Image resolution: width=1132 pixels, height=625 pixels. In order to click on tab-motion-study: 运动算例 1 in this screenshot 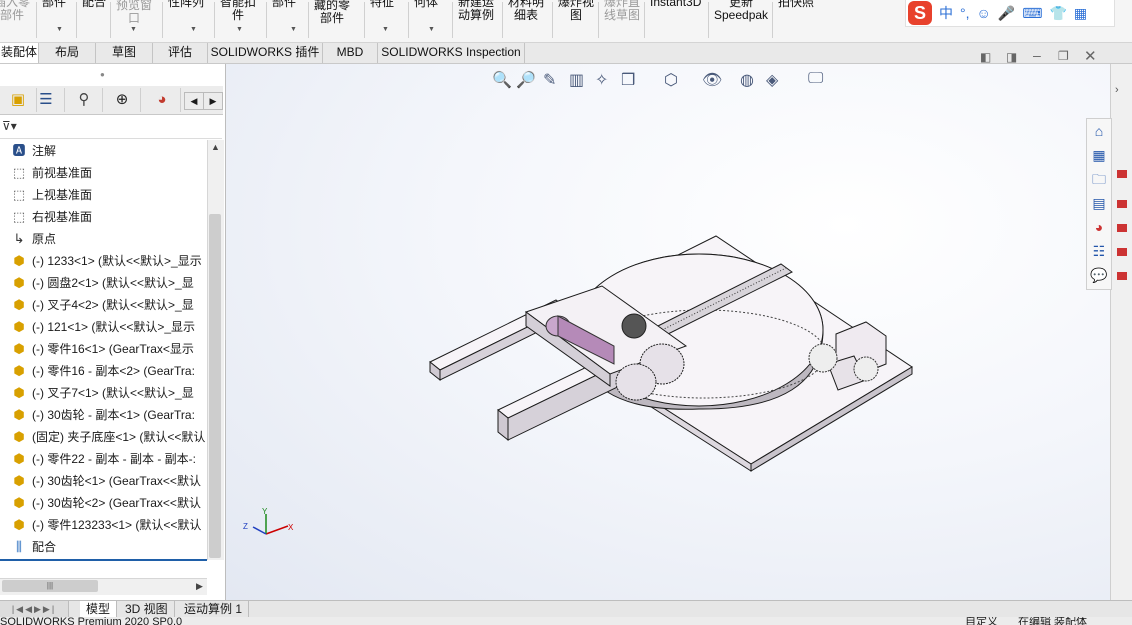, I will do `click(214, 609)`.